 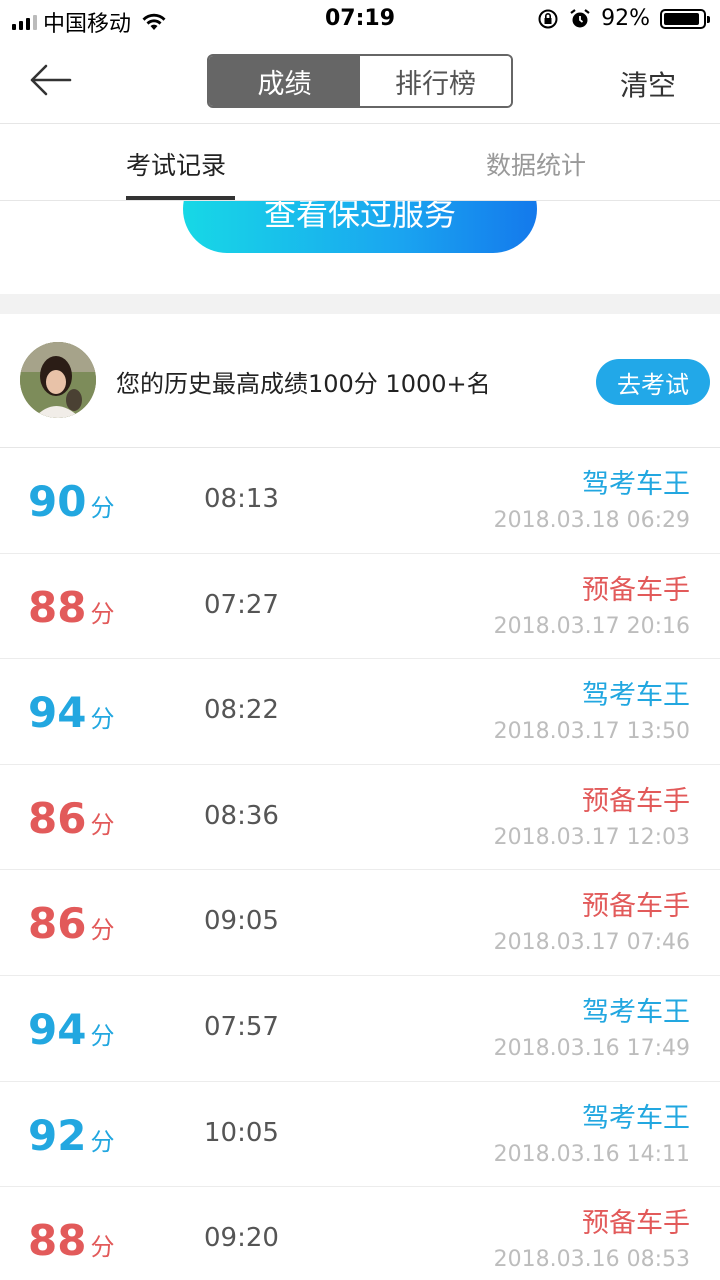 I want to click on status-right: 92%, so click(x=623, y=18).